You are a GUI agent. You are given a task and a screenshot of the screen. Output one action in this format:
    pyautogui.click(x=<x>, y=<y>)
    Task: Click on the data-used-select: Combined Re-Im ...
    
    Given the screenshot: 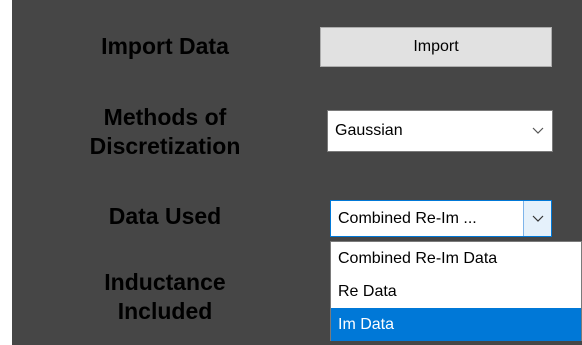 What is the action you would take?
    pyautogui.click(x=441, y=218)
    